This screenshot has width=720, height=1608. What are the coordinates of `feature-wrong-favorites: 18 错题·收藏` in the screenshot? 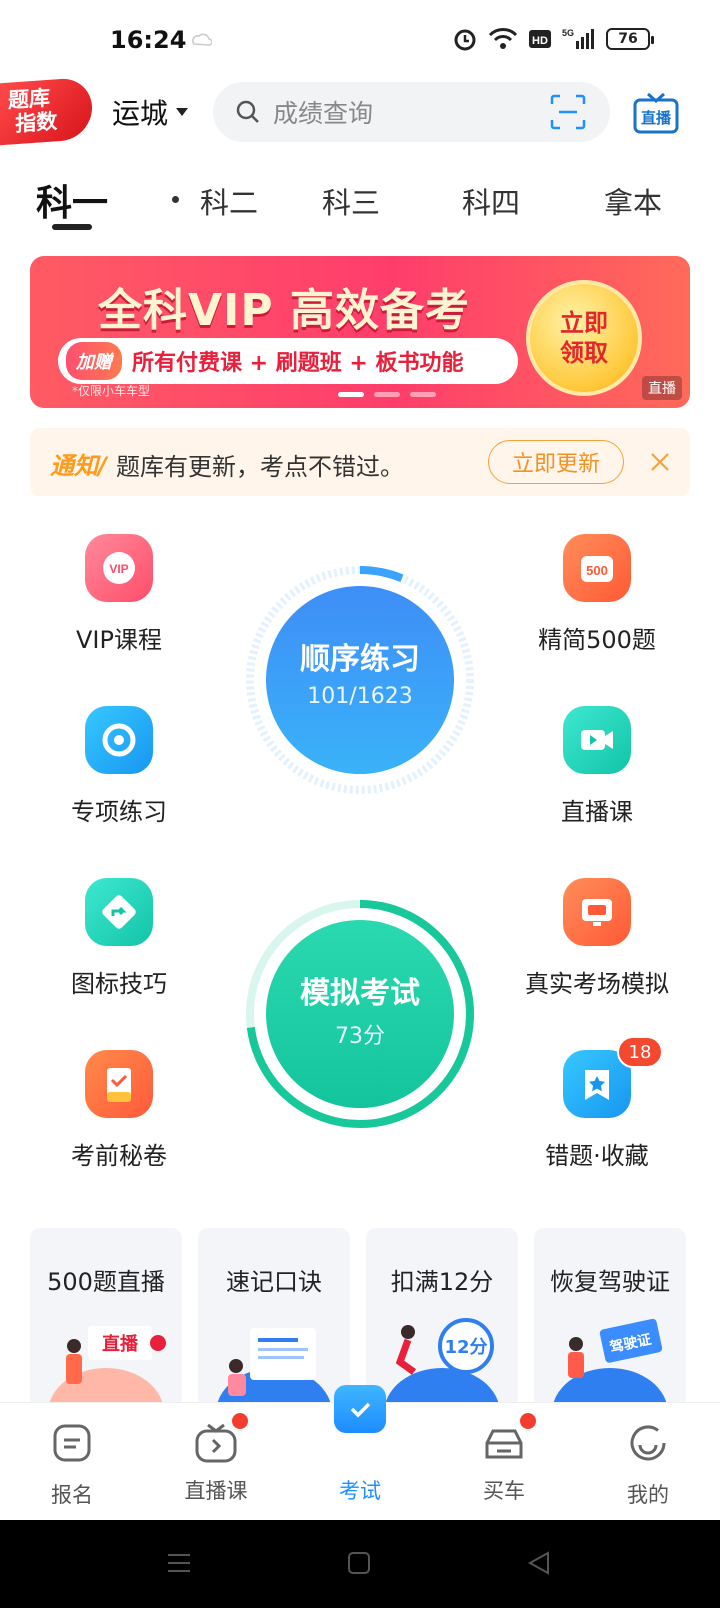 It's located at (597, 1103).